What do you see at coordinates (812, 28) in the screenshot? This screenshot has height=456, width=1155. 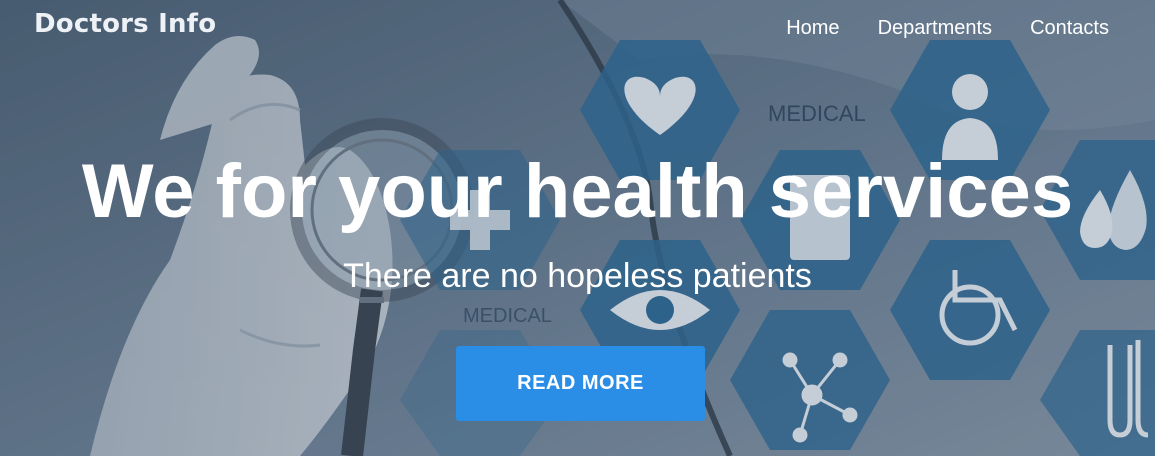 I see `nav-link-home: Home` at bounding box center [812, 28].